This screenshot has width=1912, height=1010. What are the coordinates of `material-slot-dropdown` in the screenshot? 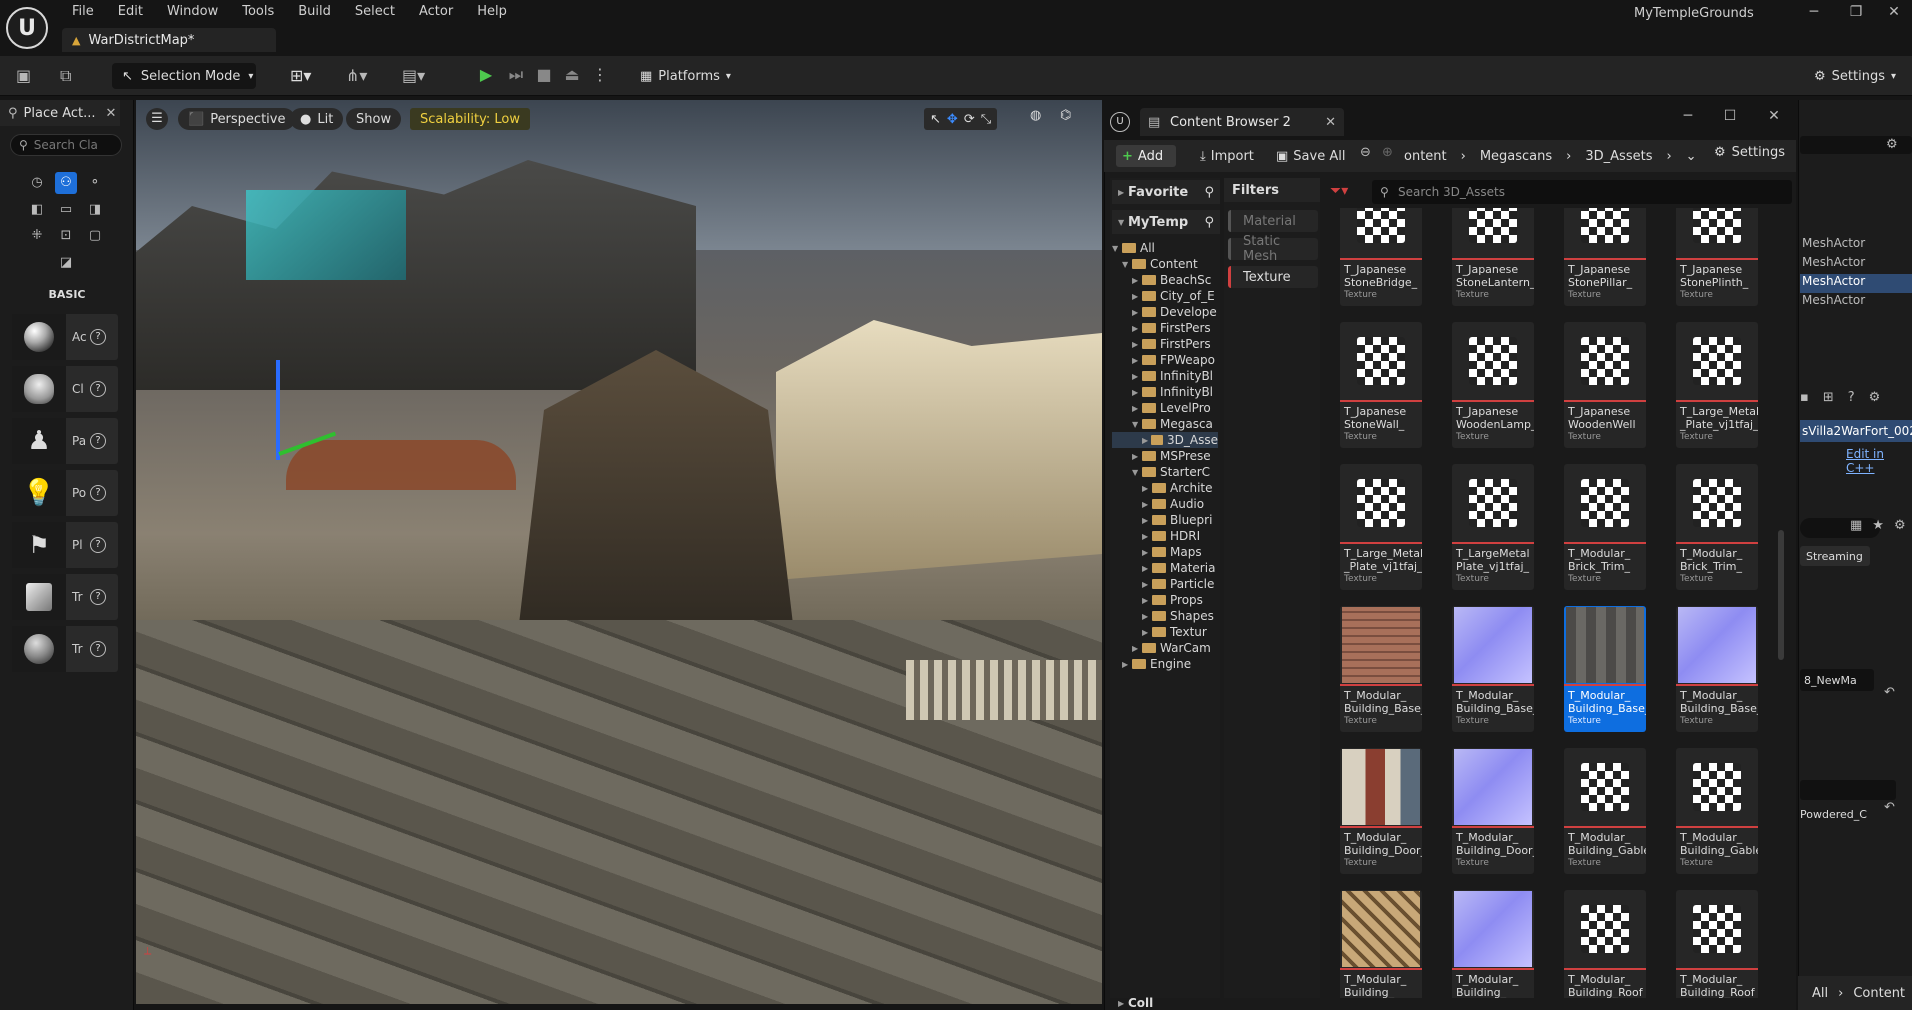 It's located at (1848, 790).